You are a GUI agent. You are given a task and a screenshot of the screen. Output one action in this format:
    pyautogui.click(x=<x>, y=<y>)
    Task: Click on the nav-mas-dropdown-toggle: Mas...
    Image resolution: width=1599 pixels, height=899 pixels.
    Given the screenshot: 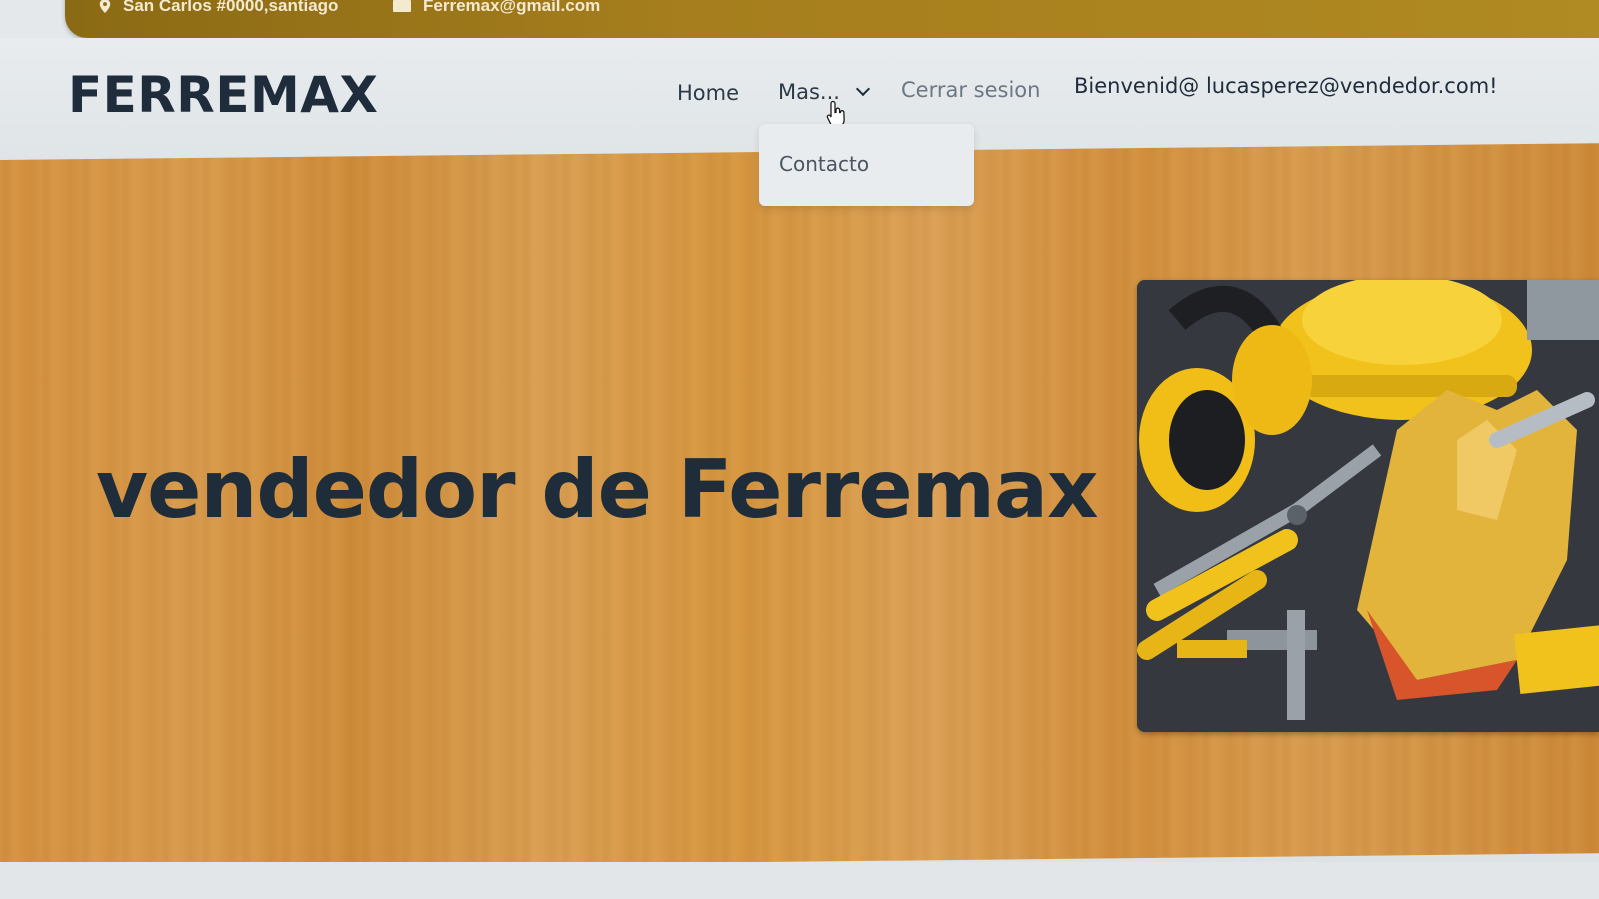 What is the action you would take?
    pyautogui.click(x=824, y=92)
    